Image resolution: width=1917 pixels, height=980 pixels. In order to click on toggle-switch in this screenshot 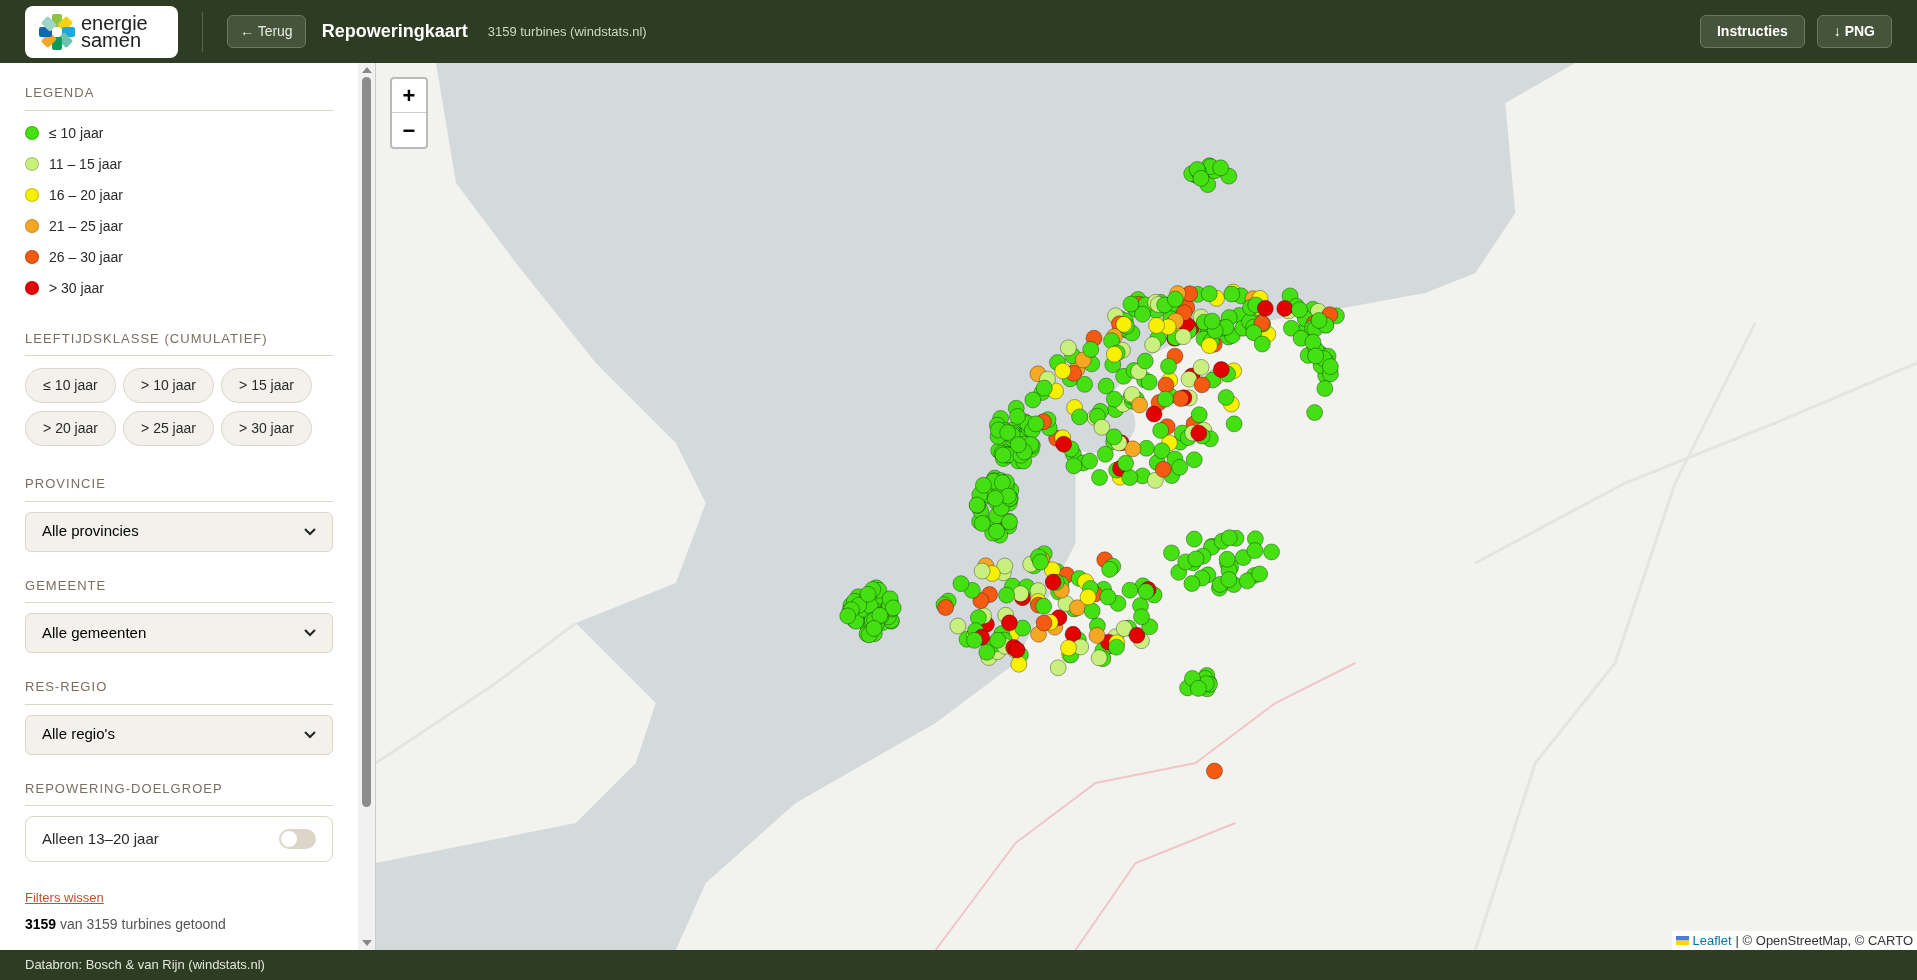, I will do `click(297, 839)`.